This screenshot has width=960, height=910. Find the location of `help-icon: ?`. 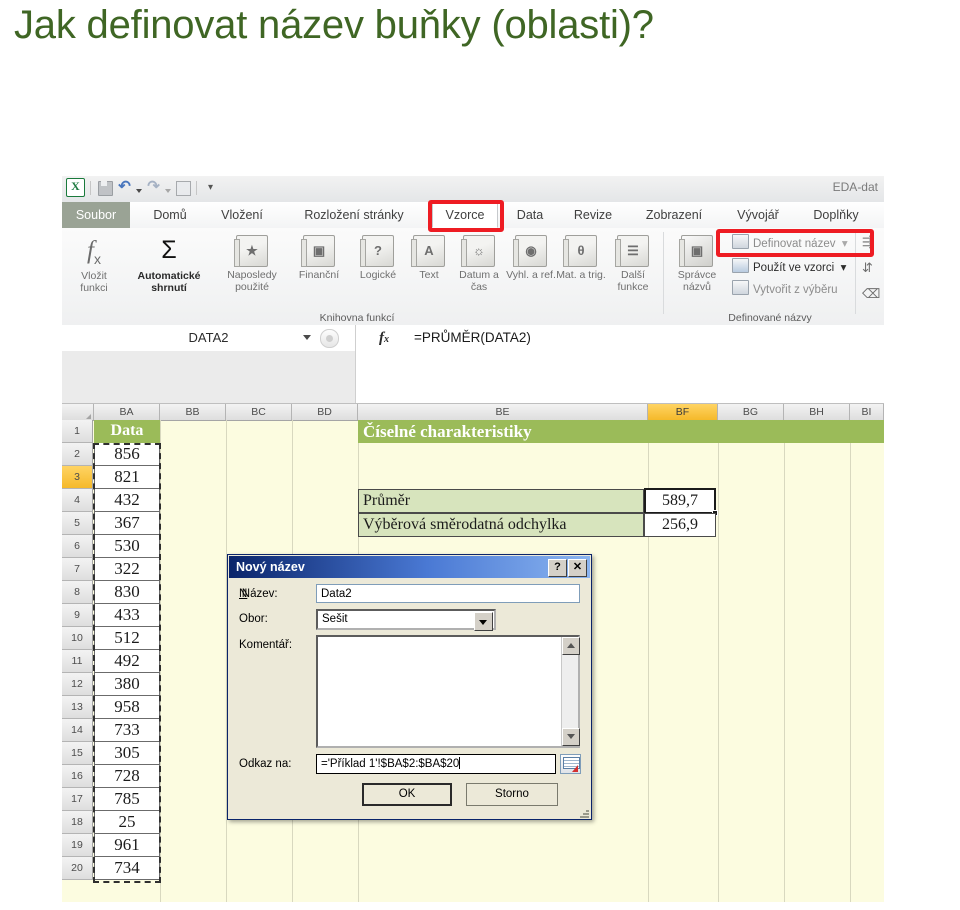

help-icon: ? is located at coordinates (557, 568).